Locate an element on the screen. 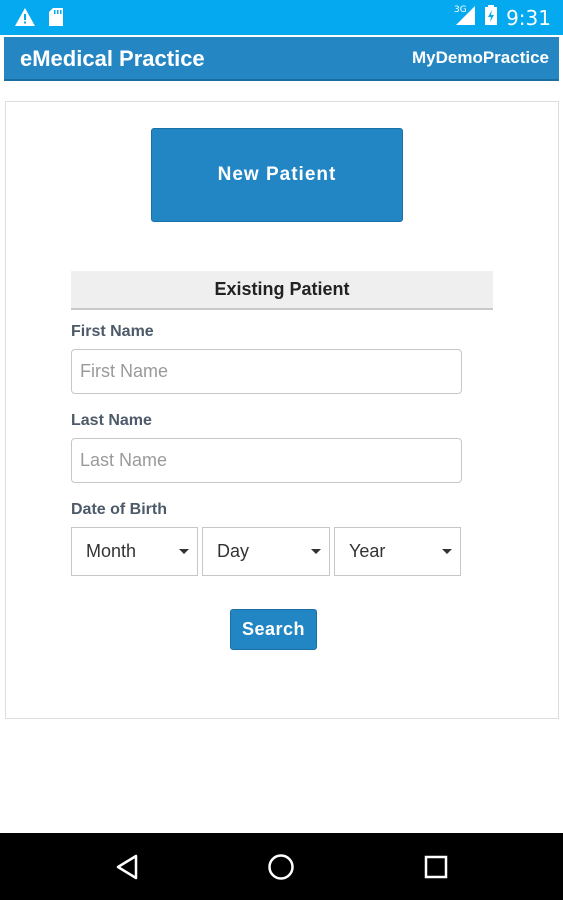 The image size is (563, 900). signal-icon is located at coordinates (465, 17).